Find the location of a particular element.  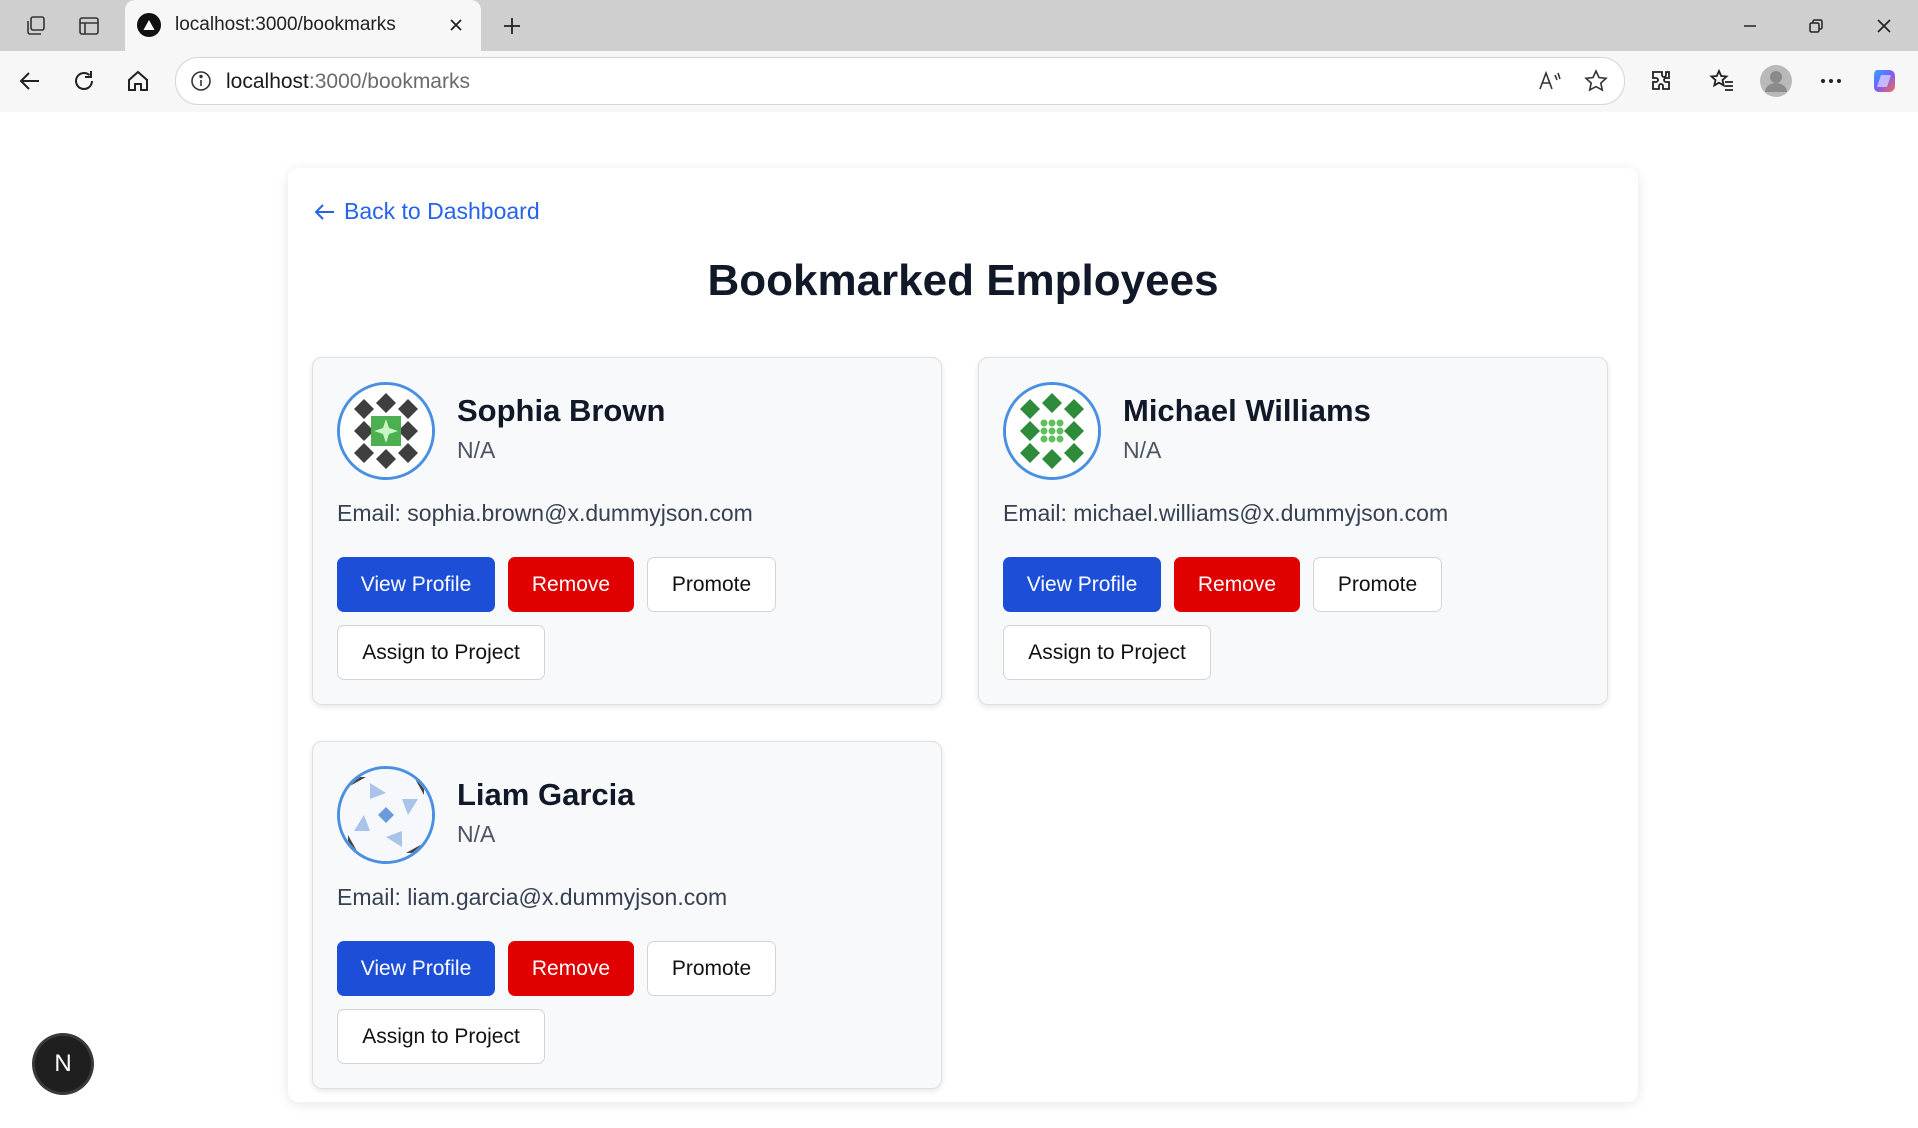

profile-avatar is located at coordinates (1776, 81).